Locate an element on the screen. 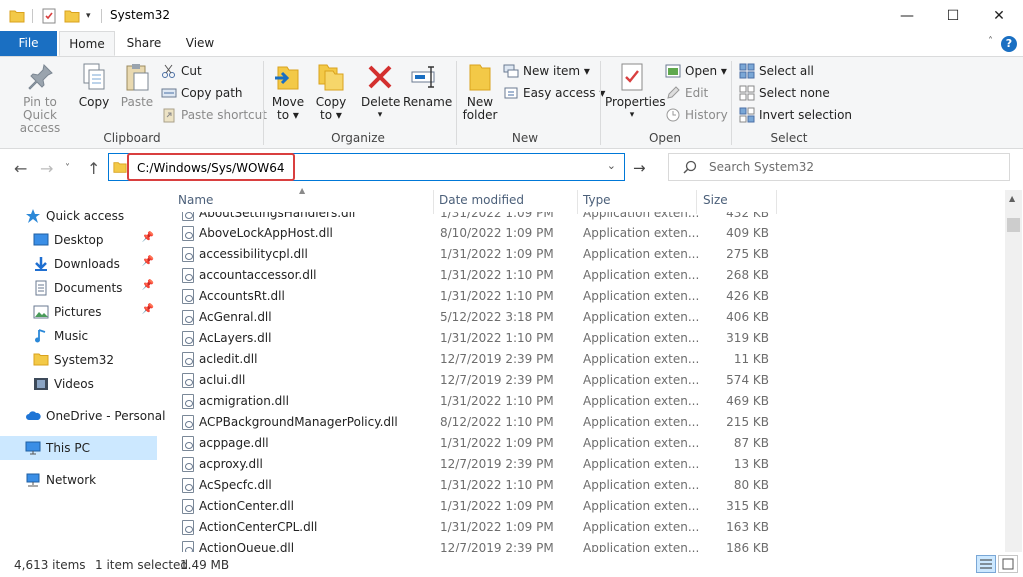 This screenshot has width=1023, height=577. nav-this-pc: This PC is located at coordinates (78, 448).